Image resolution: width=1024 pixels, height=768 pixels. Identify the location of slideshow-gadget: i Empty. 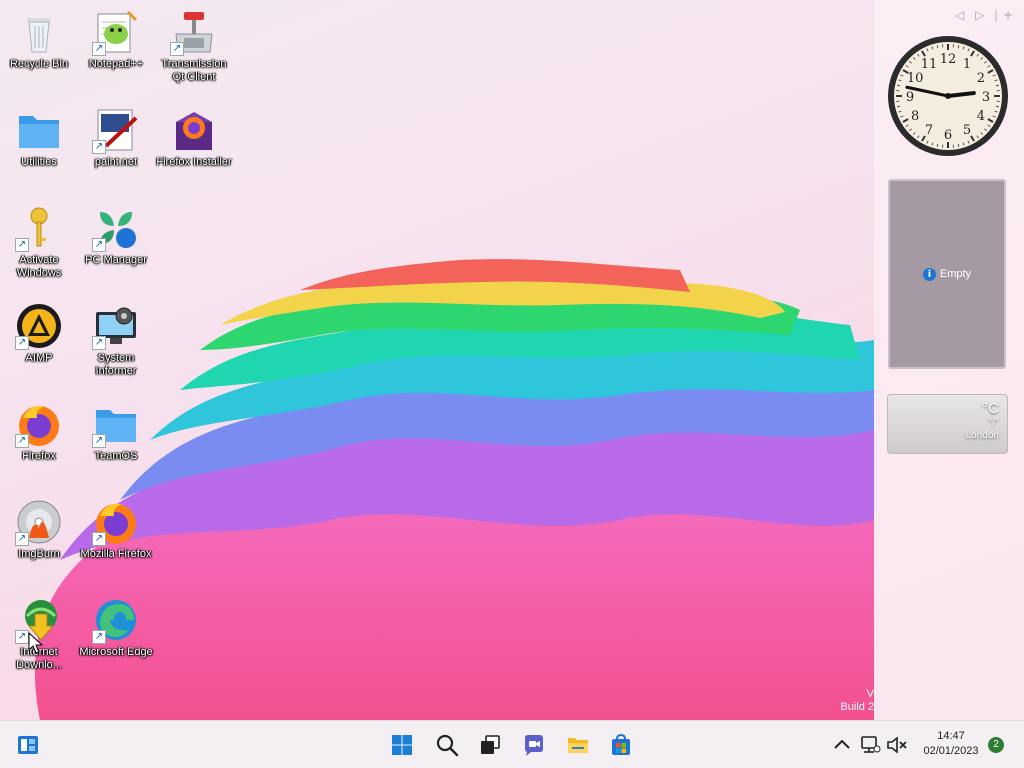
(947, 274).